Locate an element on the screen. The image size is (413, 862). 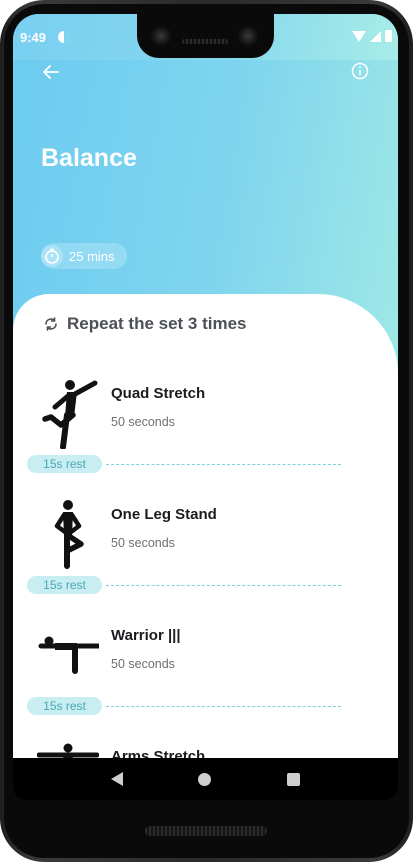
back-button is located at coordinates (51, 72).